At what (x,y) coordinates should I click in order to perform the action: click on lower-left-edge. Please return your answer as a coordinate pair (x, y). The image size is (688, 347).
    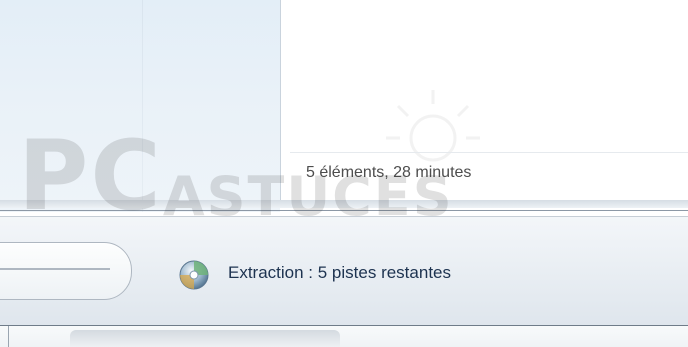
    Looking at the image, I should click on (8, 336).